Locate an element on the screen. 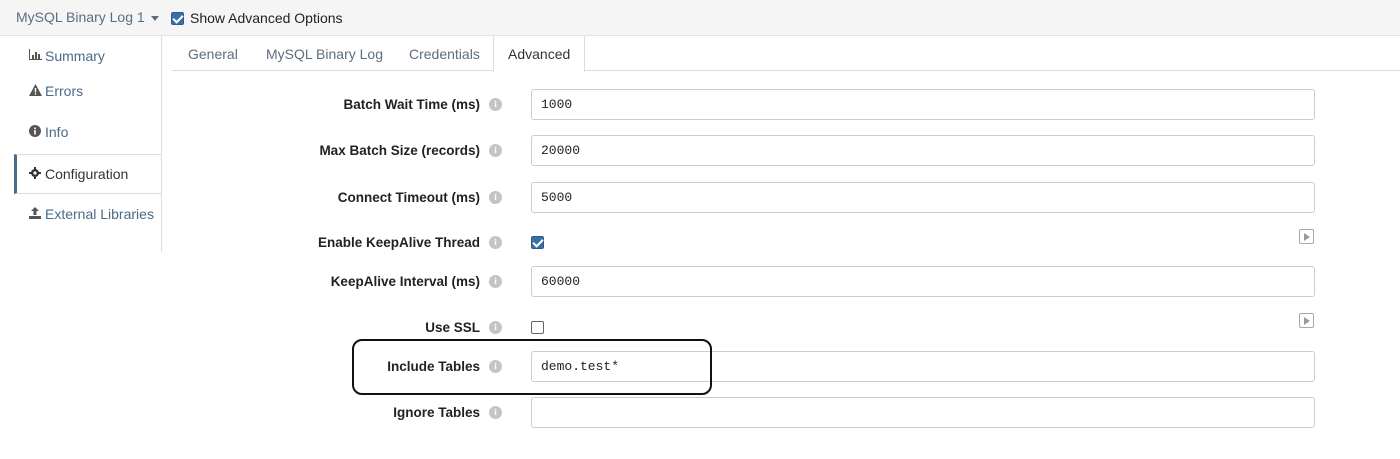 The height and width of the screenshot is (459, 1400). batch-wait-time-label: Batch Wait Time (ms) is located at coordinates (411, 104).